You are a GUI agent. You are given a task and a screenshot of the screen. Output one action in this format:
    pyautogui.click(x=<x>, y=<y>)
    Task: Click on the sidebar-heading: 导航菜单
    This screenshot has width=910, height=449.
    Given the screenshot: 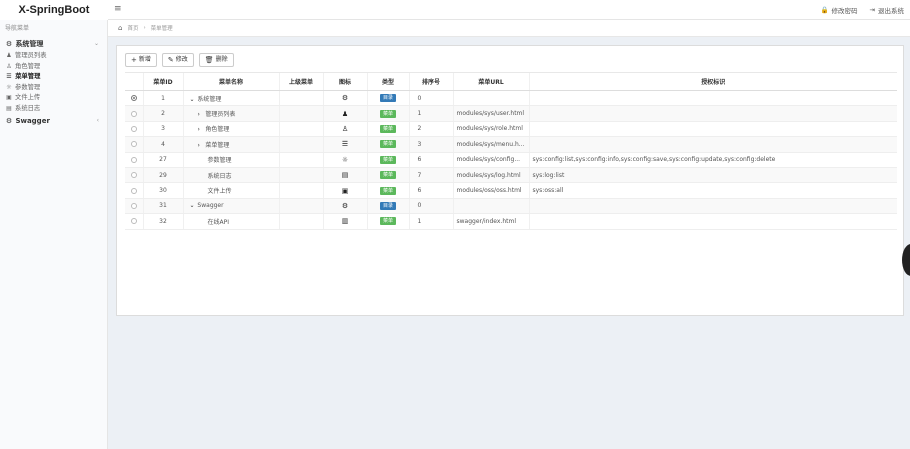 What is the action you would take?
    pyautogui.click(x=17, y=28)
    